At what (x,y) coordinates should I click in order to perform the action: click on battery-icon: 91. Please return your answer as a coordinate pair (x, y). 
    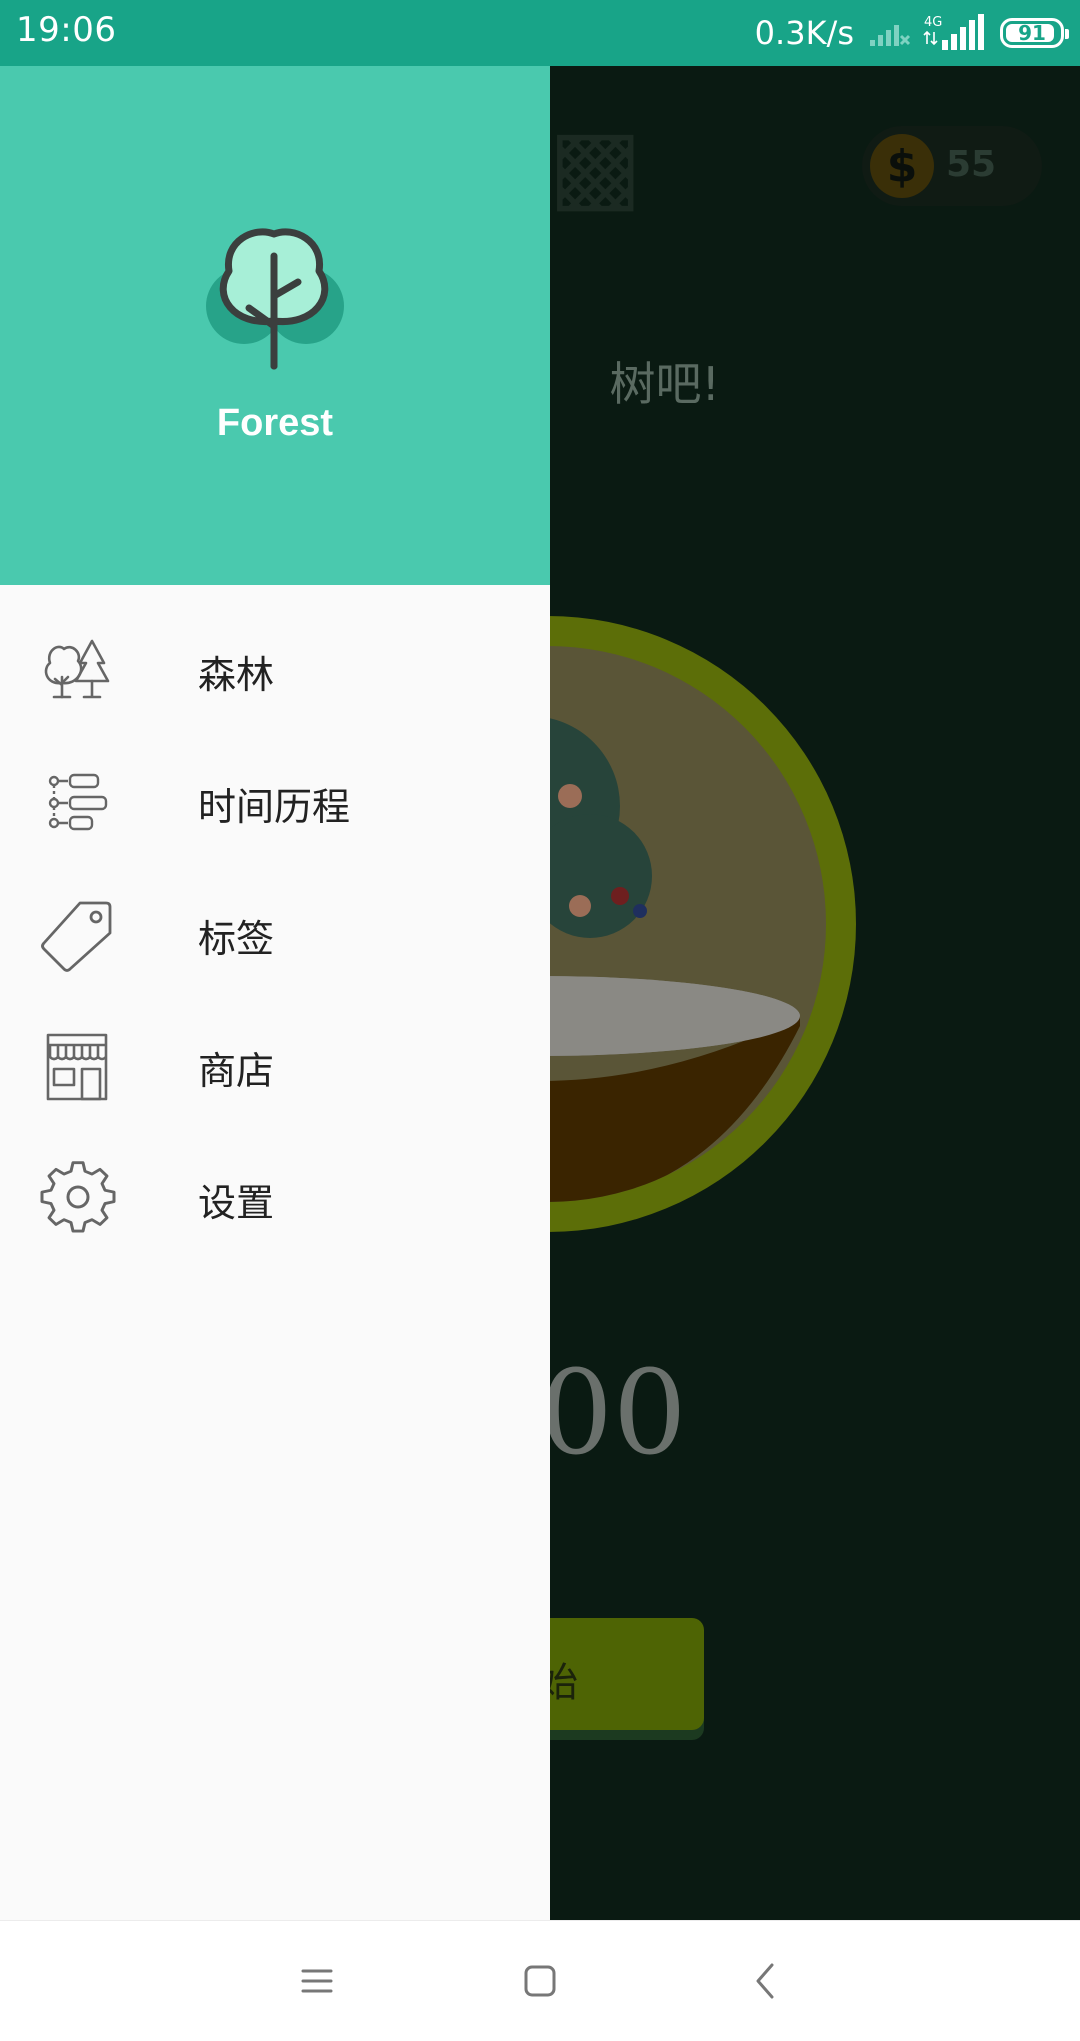
    Looking at the image, I should click on (1034, 33).